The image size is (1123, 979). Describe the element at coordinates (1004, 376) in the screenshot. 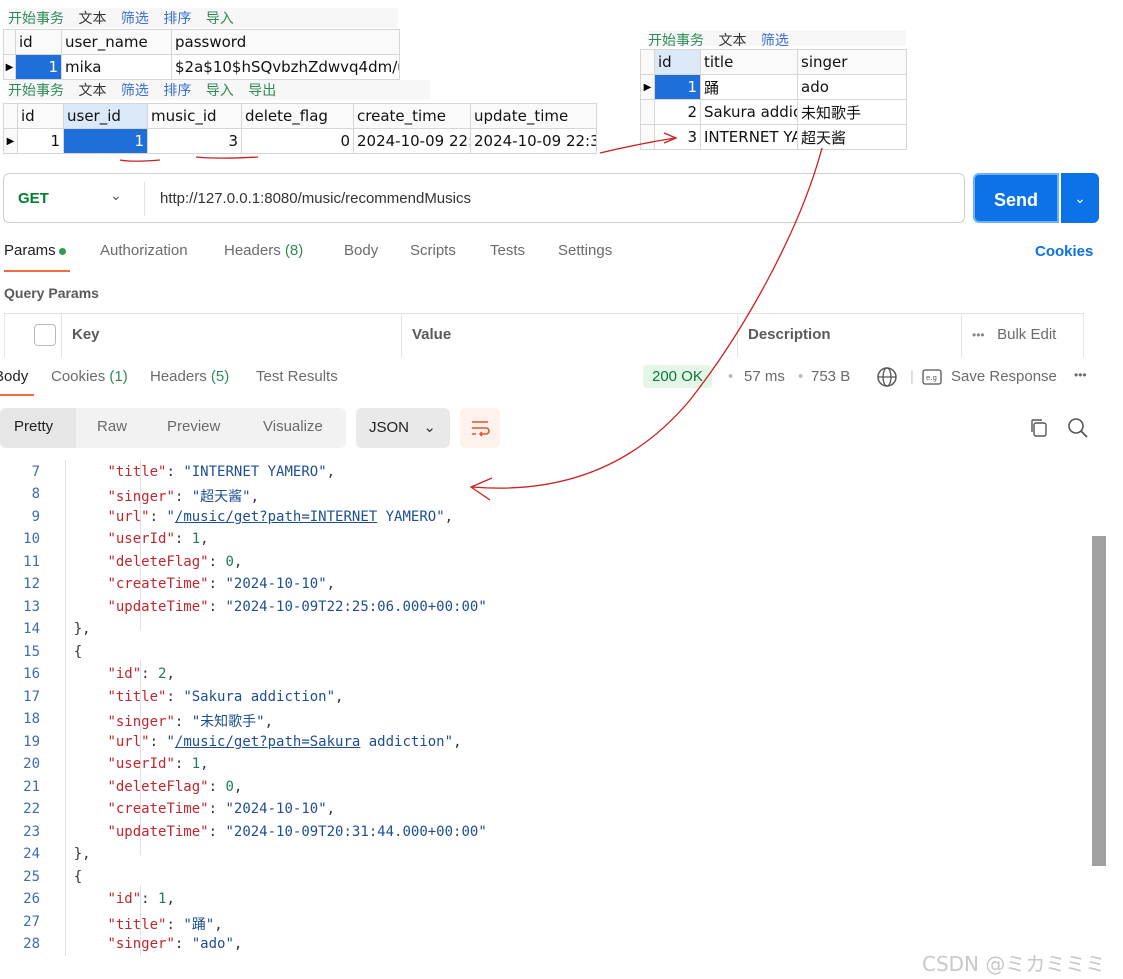

I see `save-response-button: Save Response` at that location.